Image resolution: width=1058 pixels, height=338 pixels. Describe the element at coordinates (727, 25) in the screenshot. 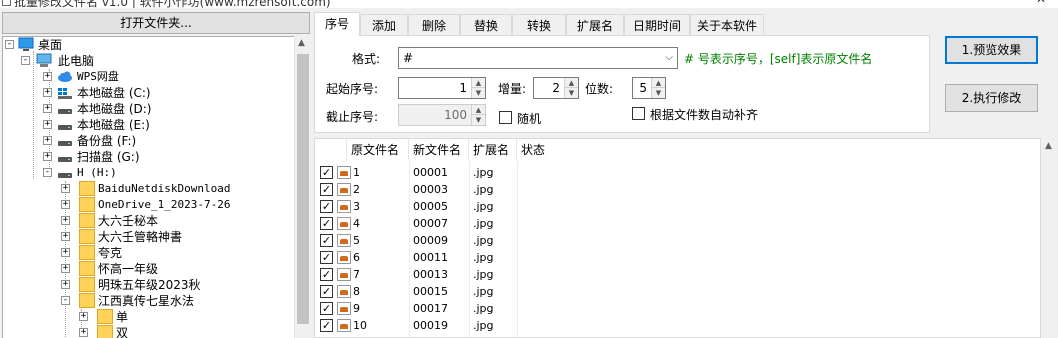

I see `tab-about: 关于本软件` at that location.